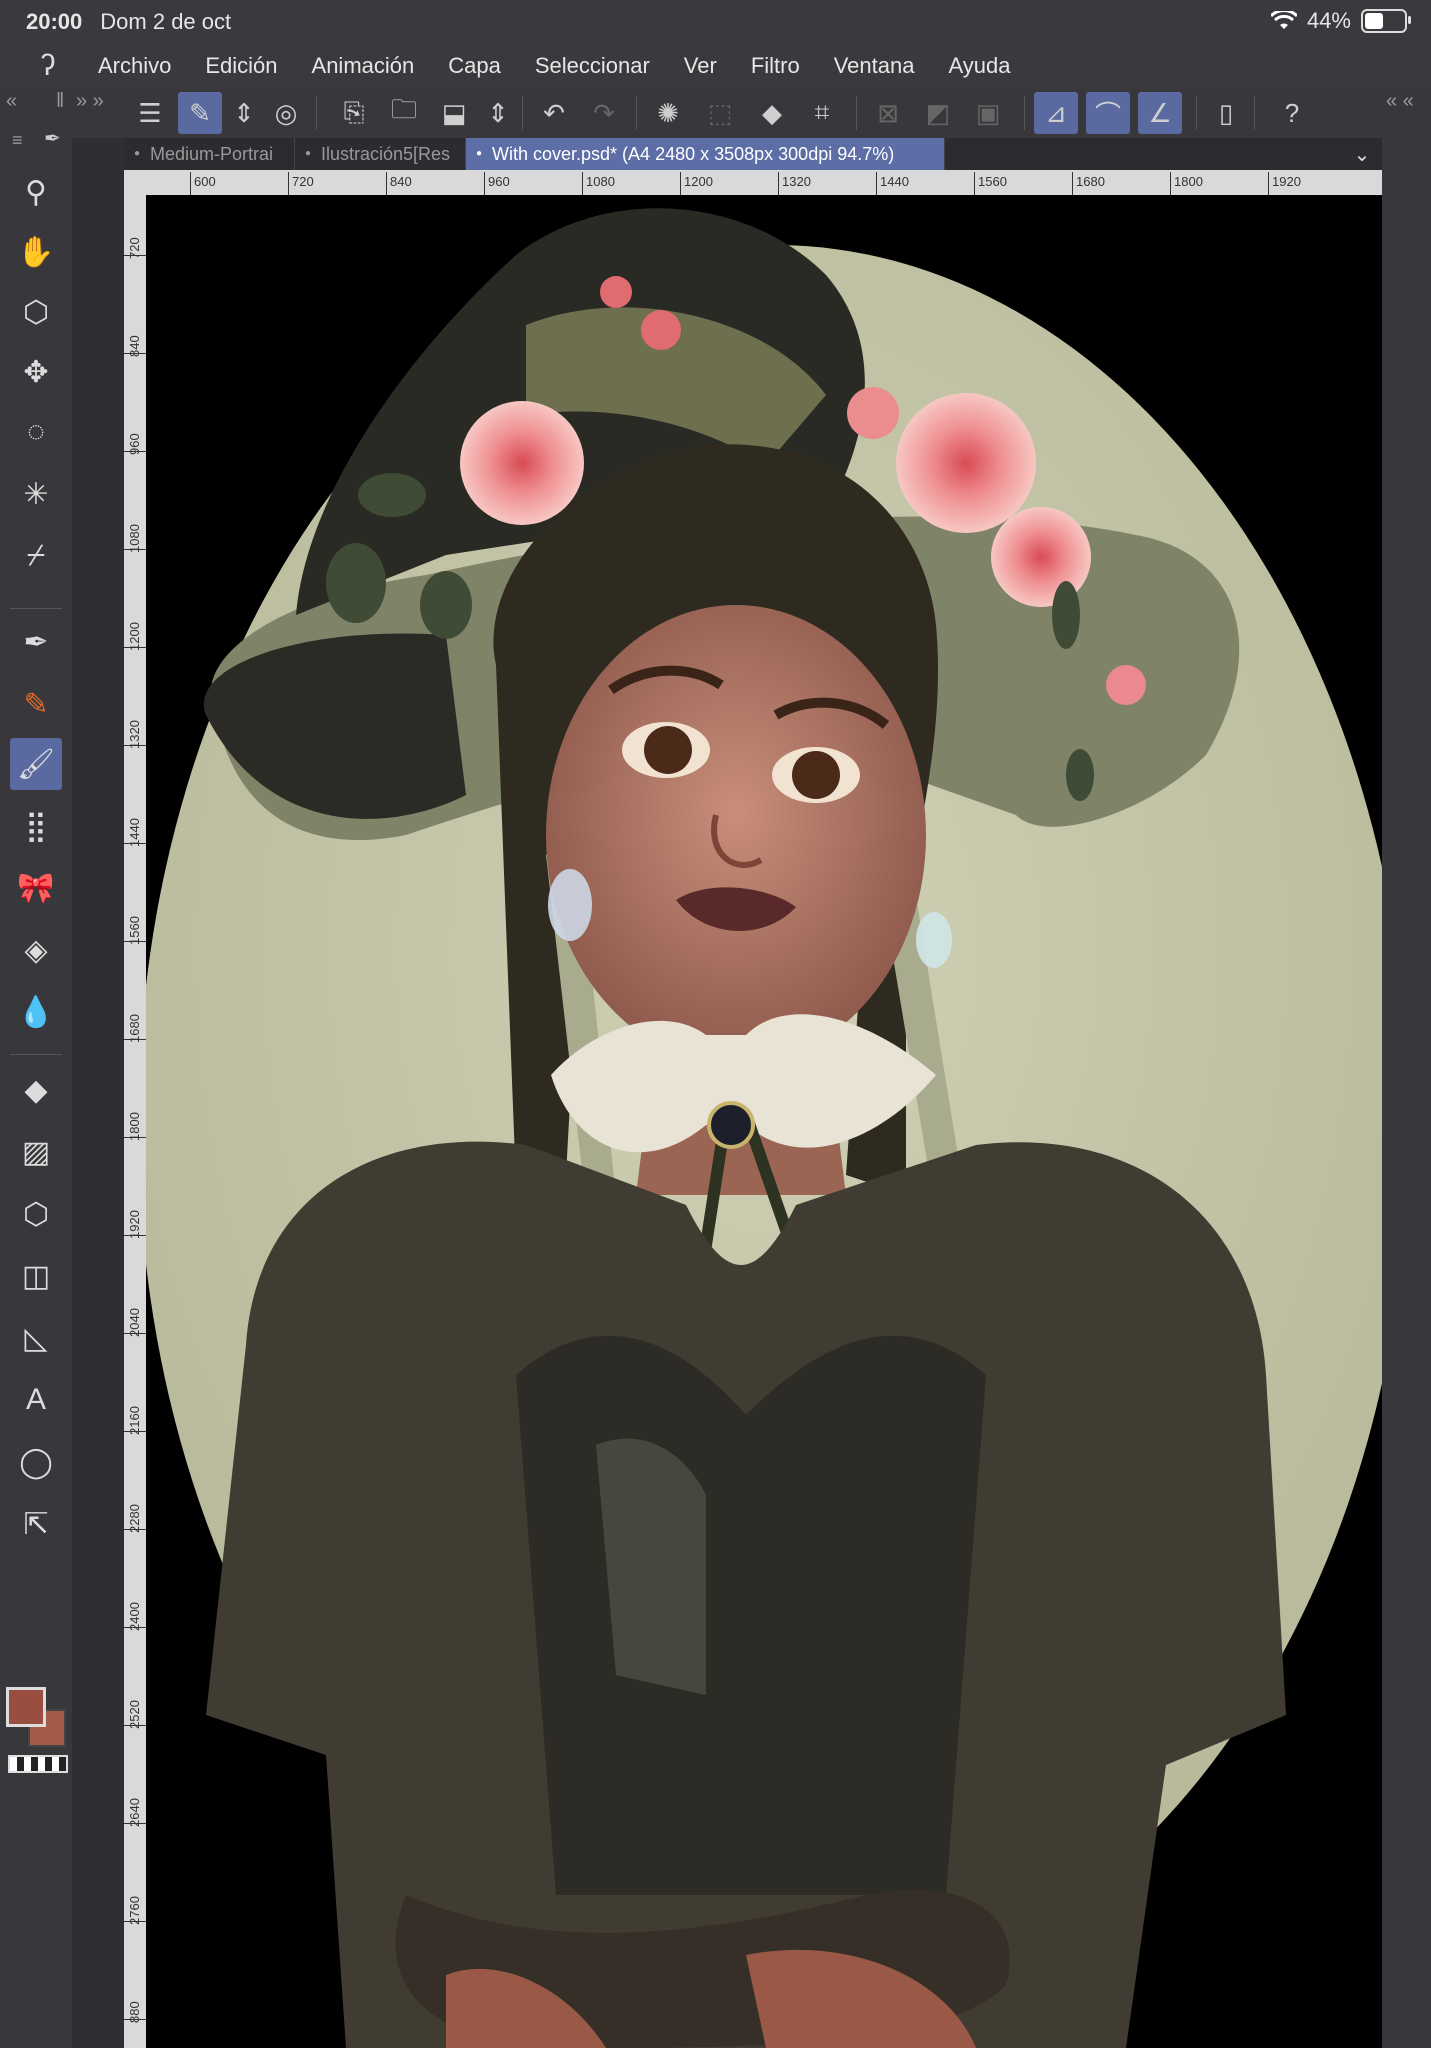 This screenshot has height=2048, width=1431. Describe the element at coordinates (38, 1764) in the screenshot. I see `transparent-color-swatch` at that location.